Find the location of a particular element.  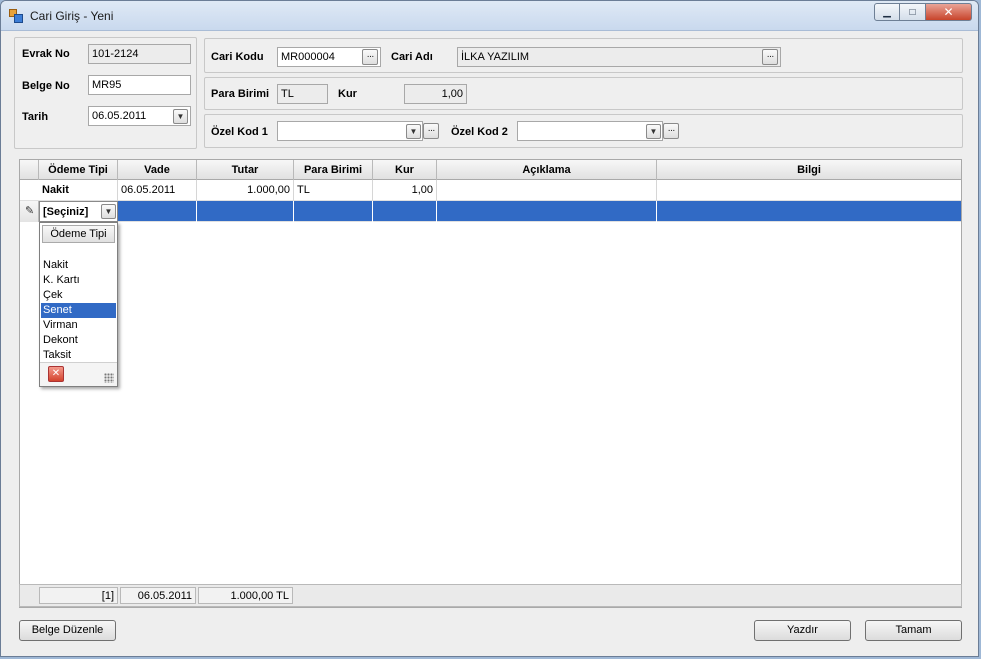

column-para-birimi: Para Birimi is located at coordinates (333, 170).